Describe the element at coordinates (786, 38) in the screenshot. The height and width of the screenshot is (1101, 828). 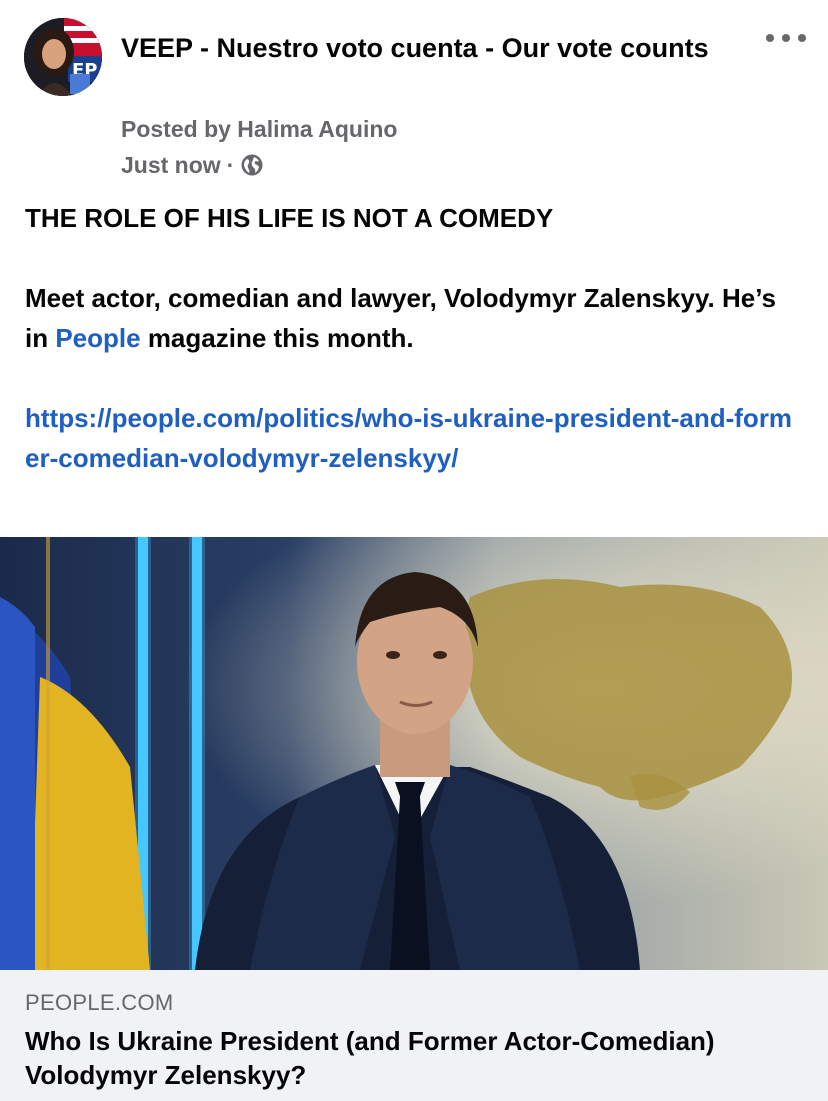
I see `more-options-button` at that location.